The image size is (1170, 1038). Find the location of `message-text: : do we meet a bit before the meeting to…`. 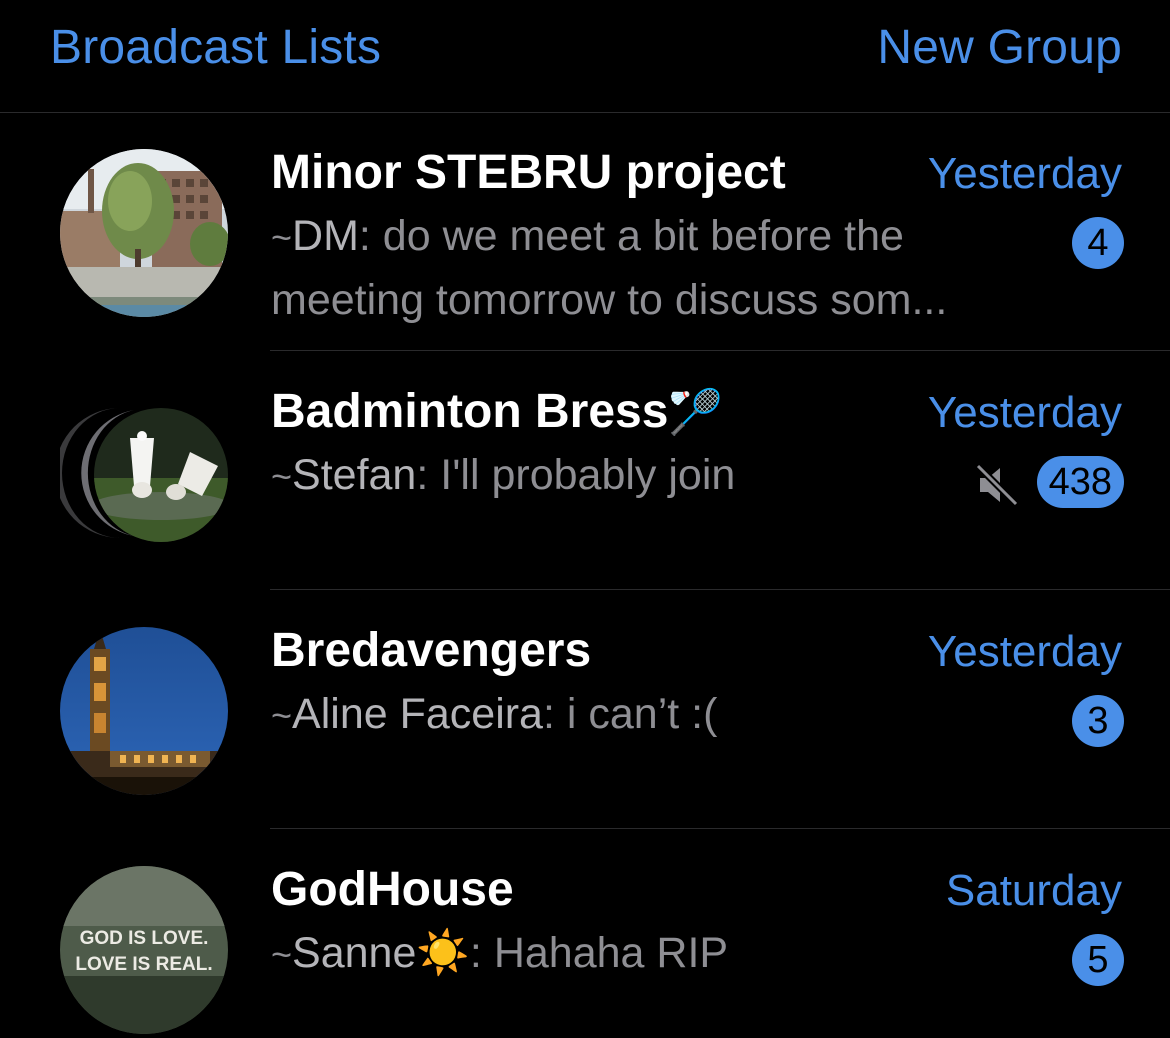

message-text: : do we meet a bit before the meeting to… is located at coordinates (609, 268).